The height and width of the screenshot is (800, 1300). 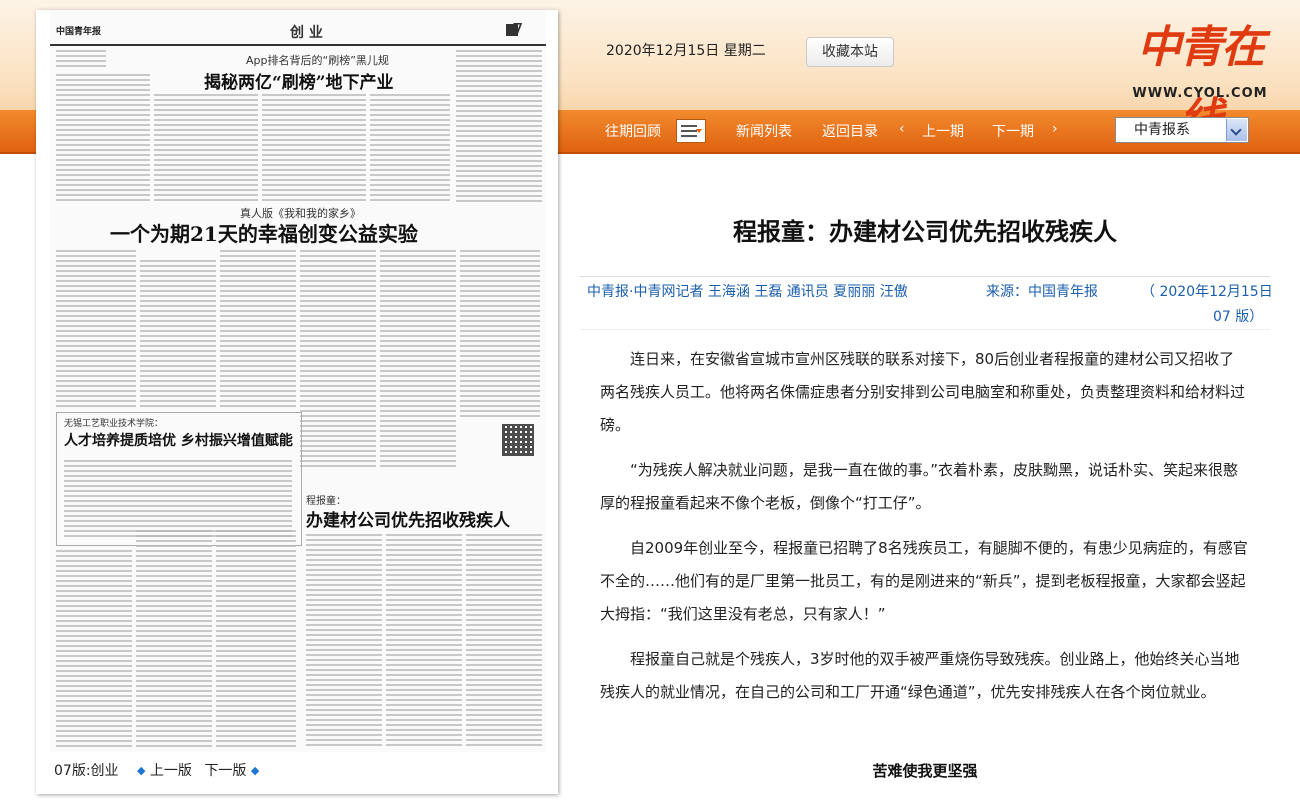 I want to click on article-source: 来源：中国青年报, so click(x=1042, y=292).